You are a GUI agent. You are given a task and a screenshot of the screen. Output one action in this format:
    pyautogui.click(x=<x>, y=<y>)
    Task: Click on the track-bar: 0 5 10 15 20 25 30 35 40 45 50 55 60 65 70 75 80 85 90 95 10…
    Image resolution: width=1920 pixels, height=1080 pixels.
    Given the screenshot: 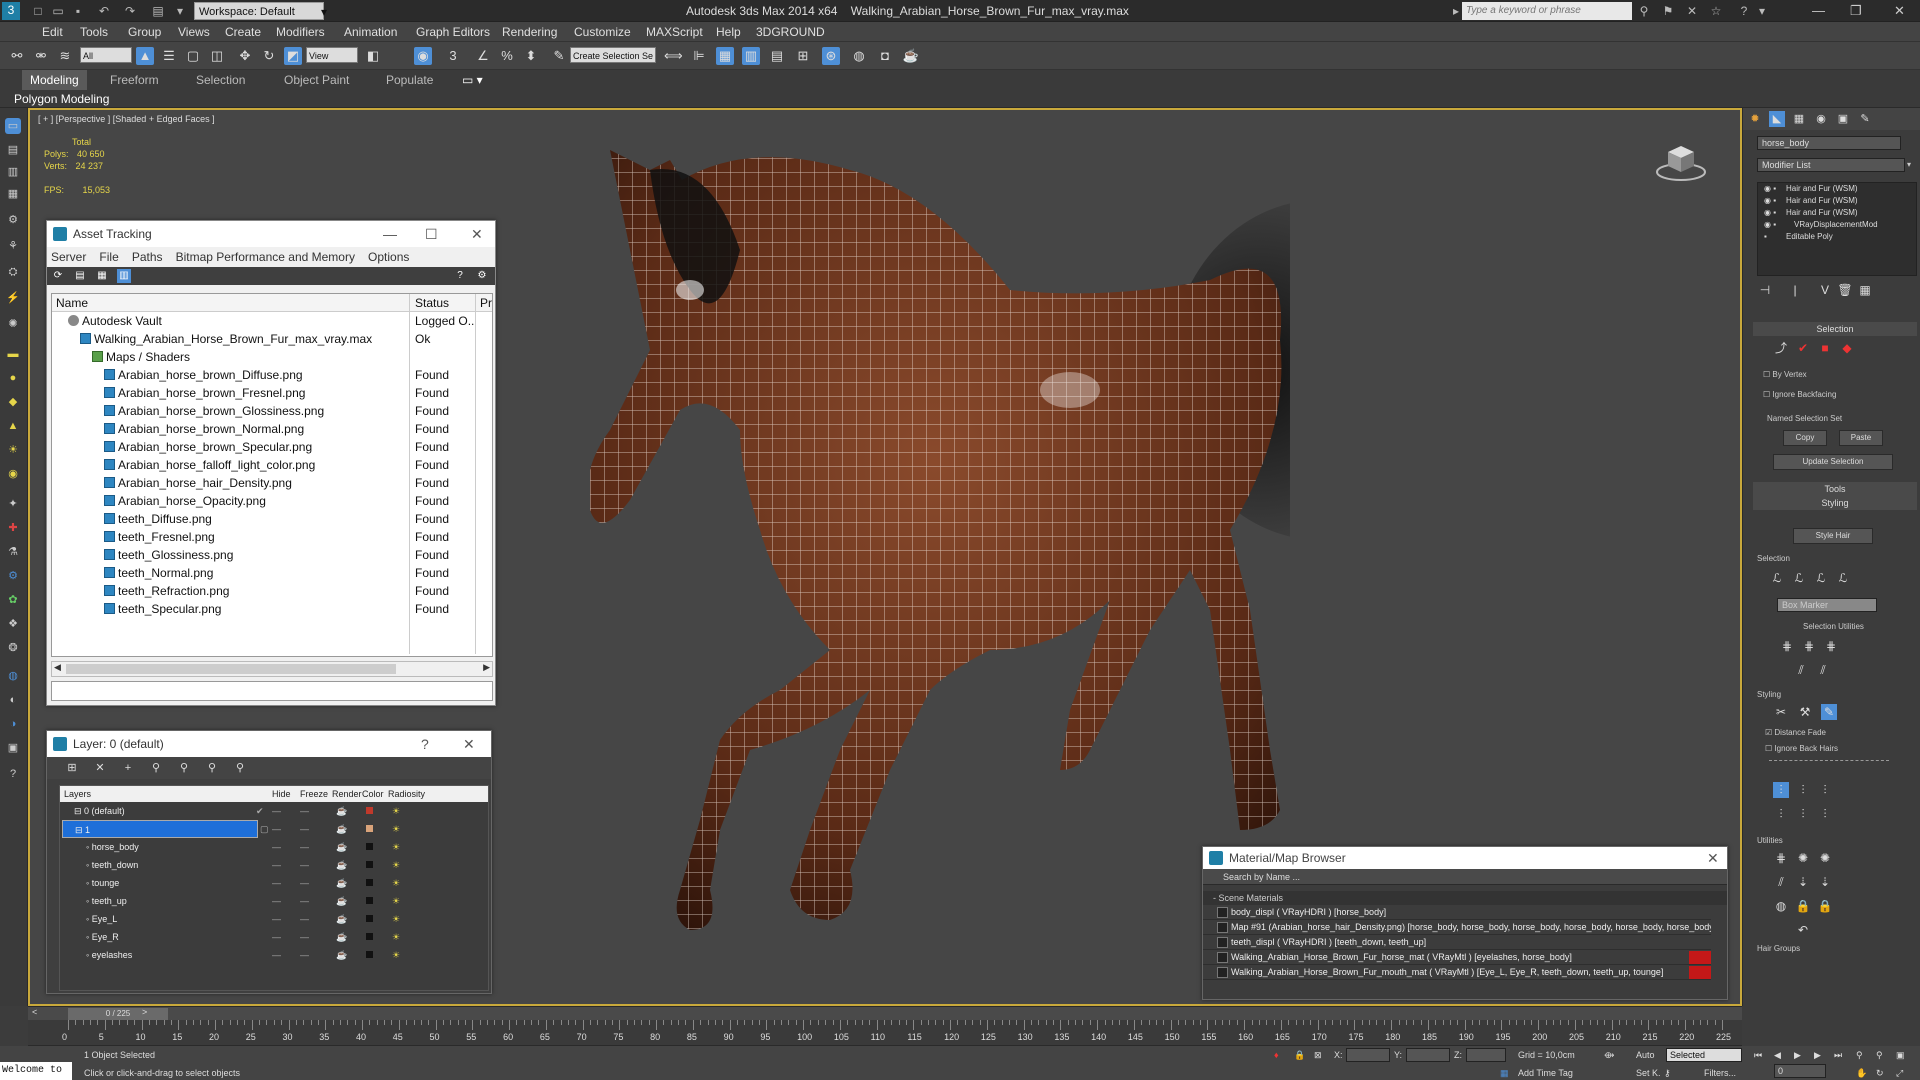 What is the action you would take?
    pyautogui.click(x=885, y=1033)
    